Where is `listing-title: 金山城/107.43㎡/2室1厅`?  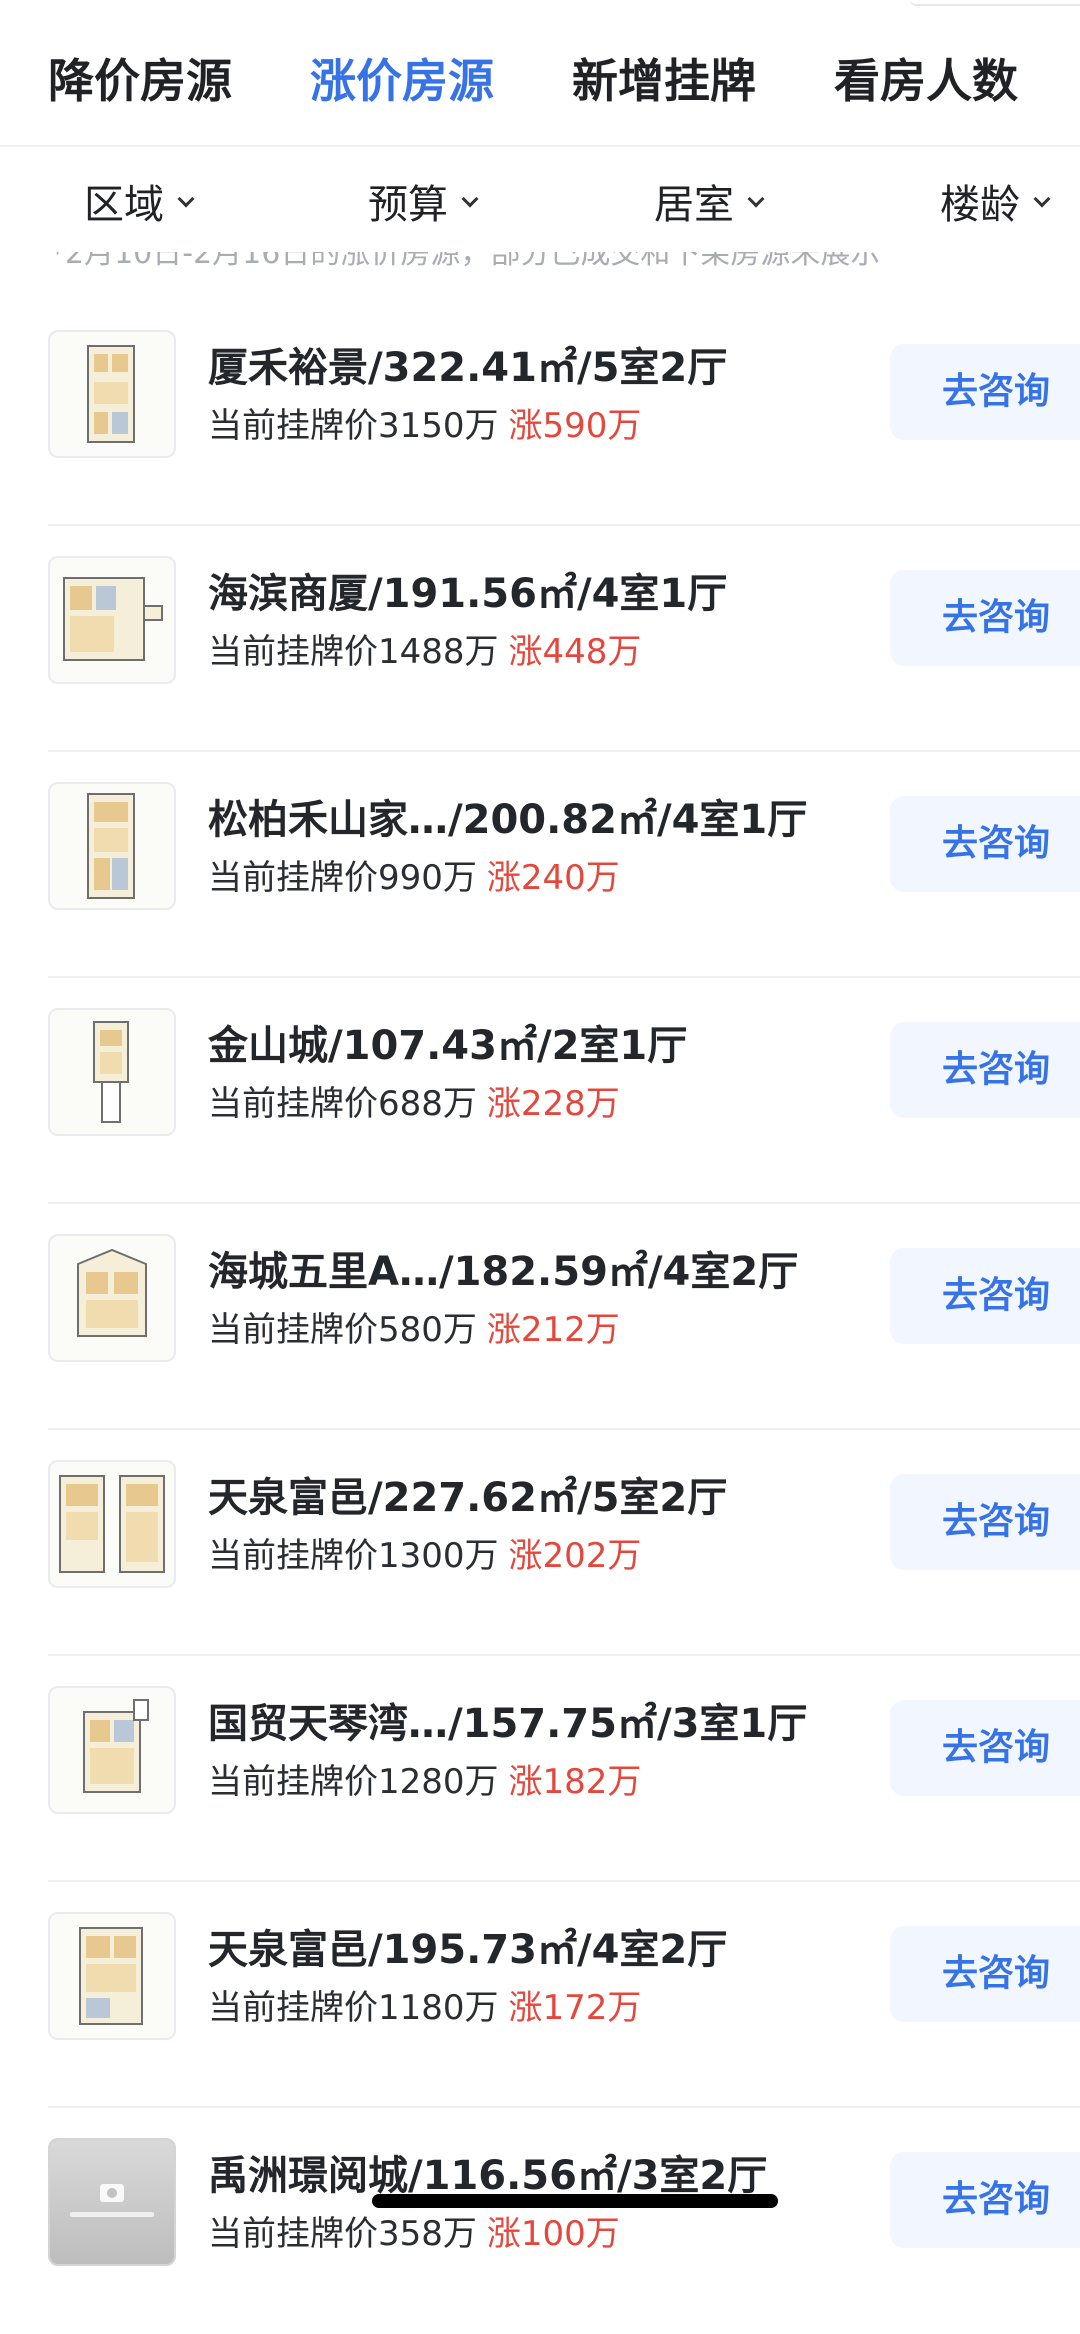 listing-title: 金山城/107.43㎡/2室1厅 is located at coordinates (448, 1046).